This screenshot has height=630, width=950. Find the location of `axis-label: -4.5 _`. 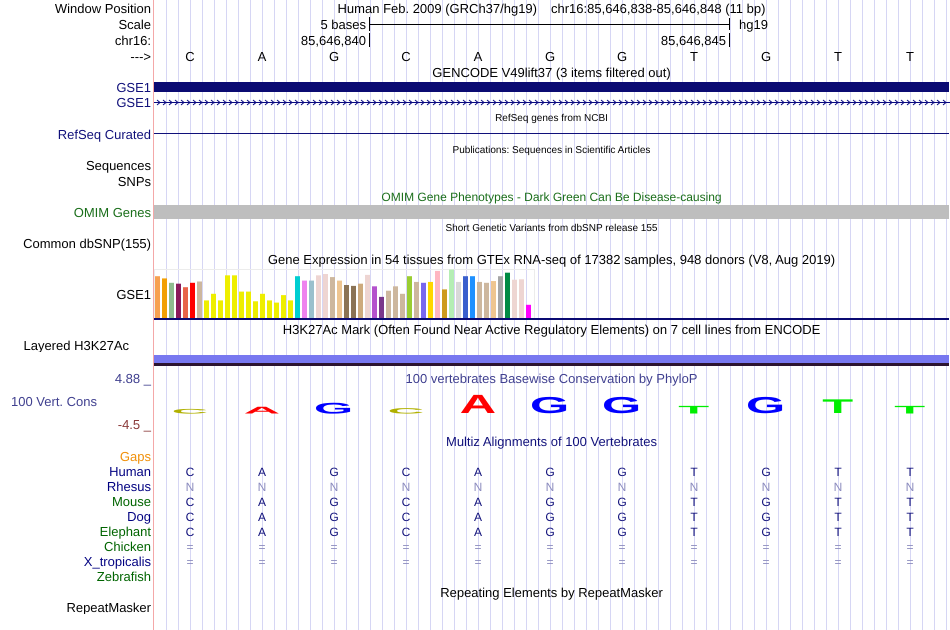

axis-label: -4.5 _ is located at coordinates (134, 424).